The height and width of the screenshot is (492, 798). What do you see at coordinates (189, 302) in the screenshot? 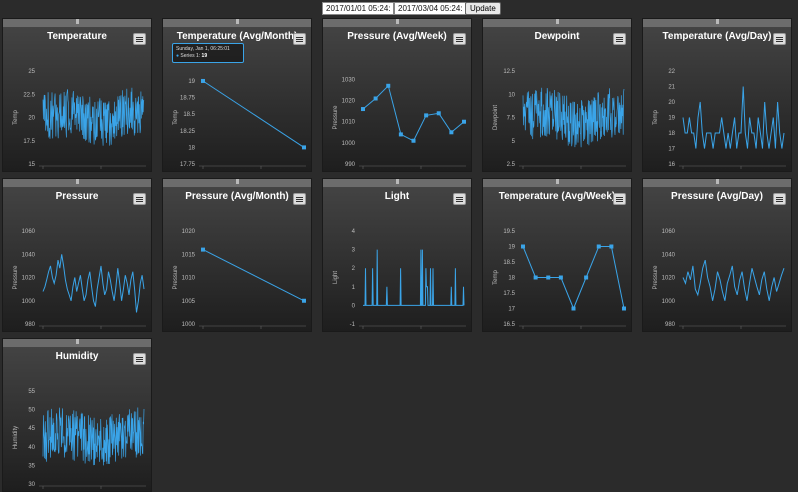
I see `y-tick-label: 1005` at bounding box center [189, 302].